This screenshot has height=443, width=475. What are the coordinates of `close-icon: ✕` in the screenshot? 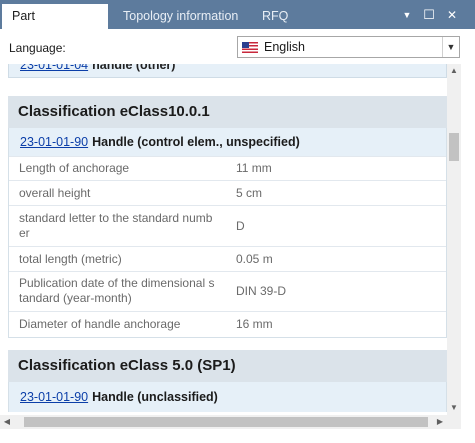 It's located at (452, 15).